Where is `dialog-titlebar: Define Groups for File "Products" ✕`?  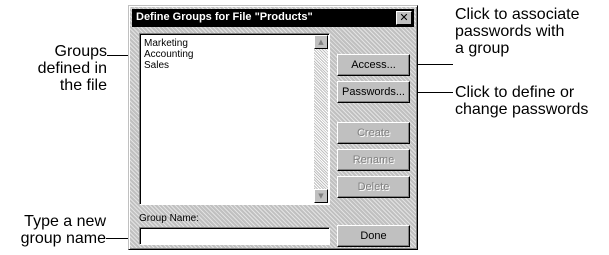
dialog-titlebar: Define Groups for File "Products" ✕ is located at coordinates (273, 18).